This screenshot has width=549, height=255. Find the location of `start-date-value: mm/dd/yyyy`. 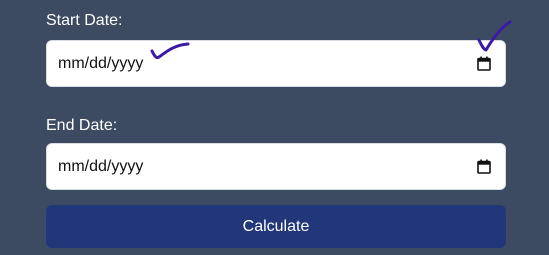

start-date-value: mm/dd/yyyy is located at coordinates (101, 63).